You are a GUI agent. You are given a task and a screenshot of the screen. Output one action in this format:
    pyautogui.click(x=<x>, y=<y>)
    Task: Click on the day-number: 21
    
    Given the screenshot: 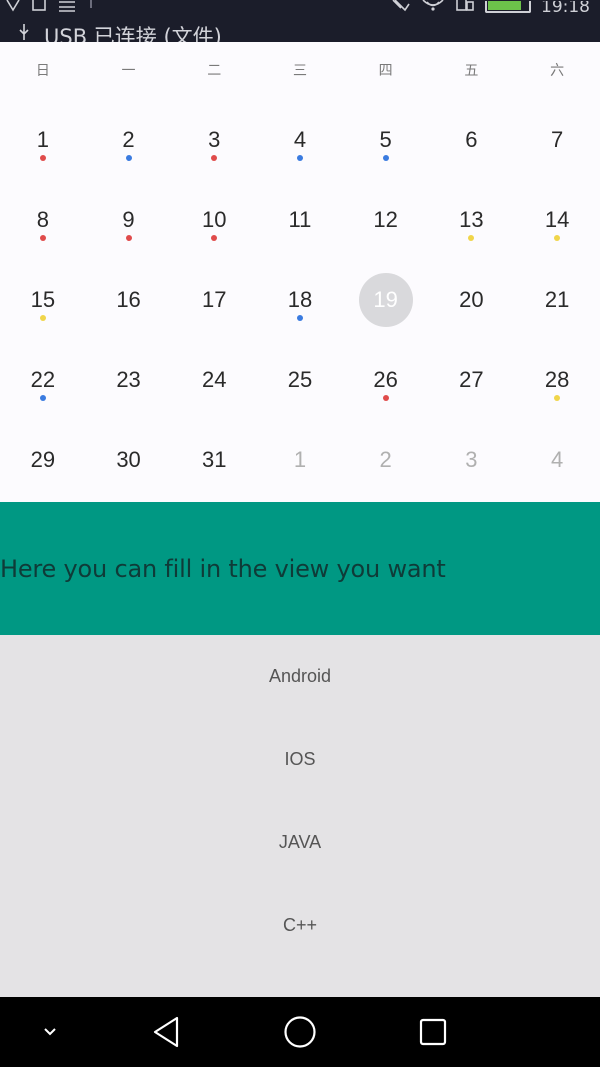 What is the action you would take?
    pyautogui.click(x=557, y=299)
    